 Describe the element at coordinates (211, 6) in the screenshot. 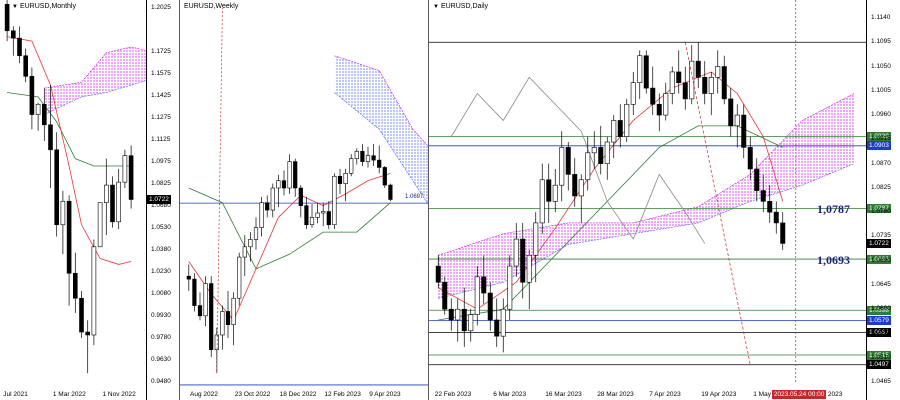

I see `weekly-chart-title: EURUSD,Weekly` at that location.